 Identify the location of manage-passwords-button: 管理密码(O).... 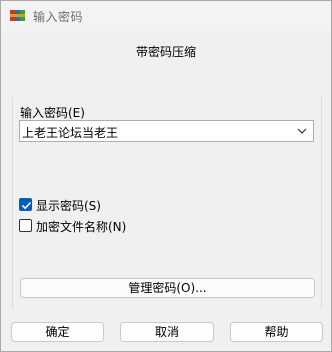
(167, 288).